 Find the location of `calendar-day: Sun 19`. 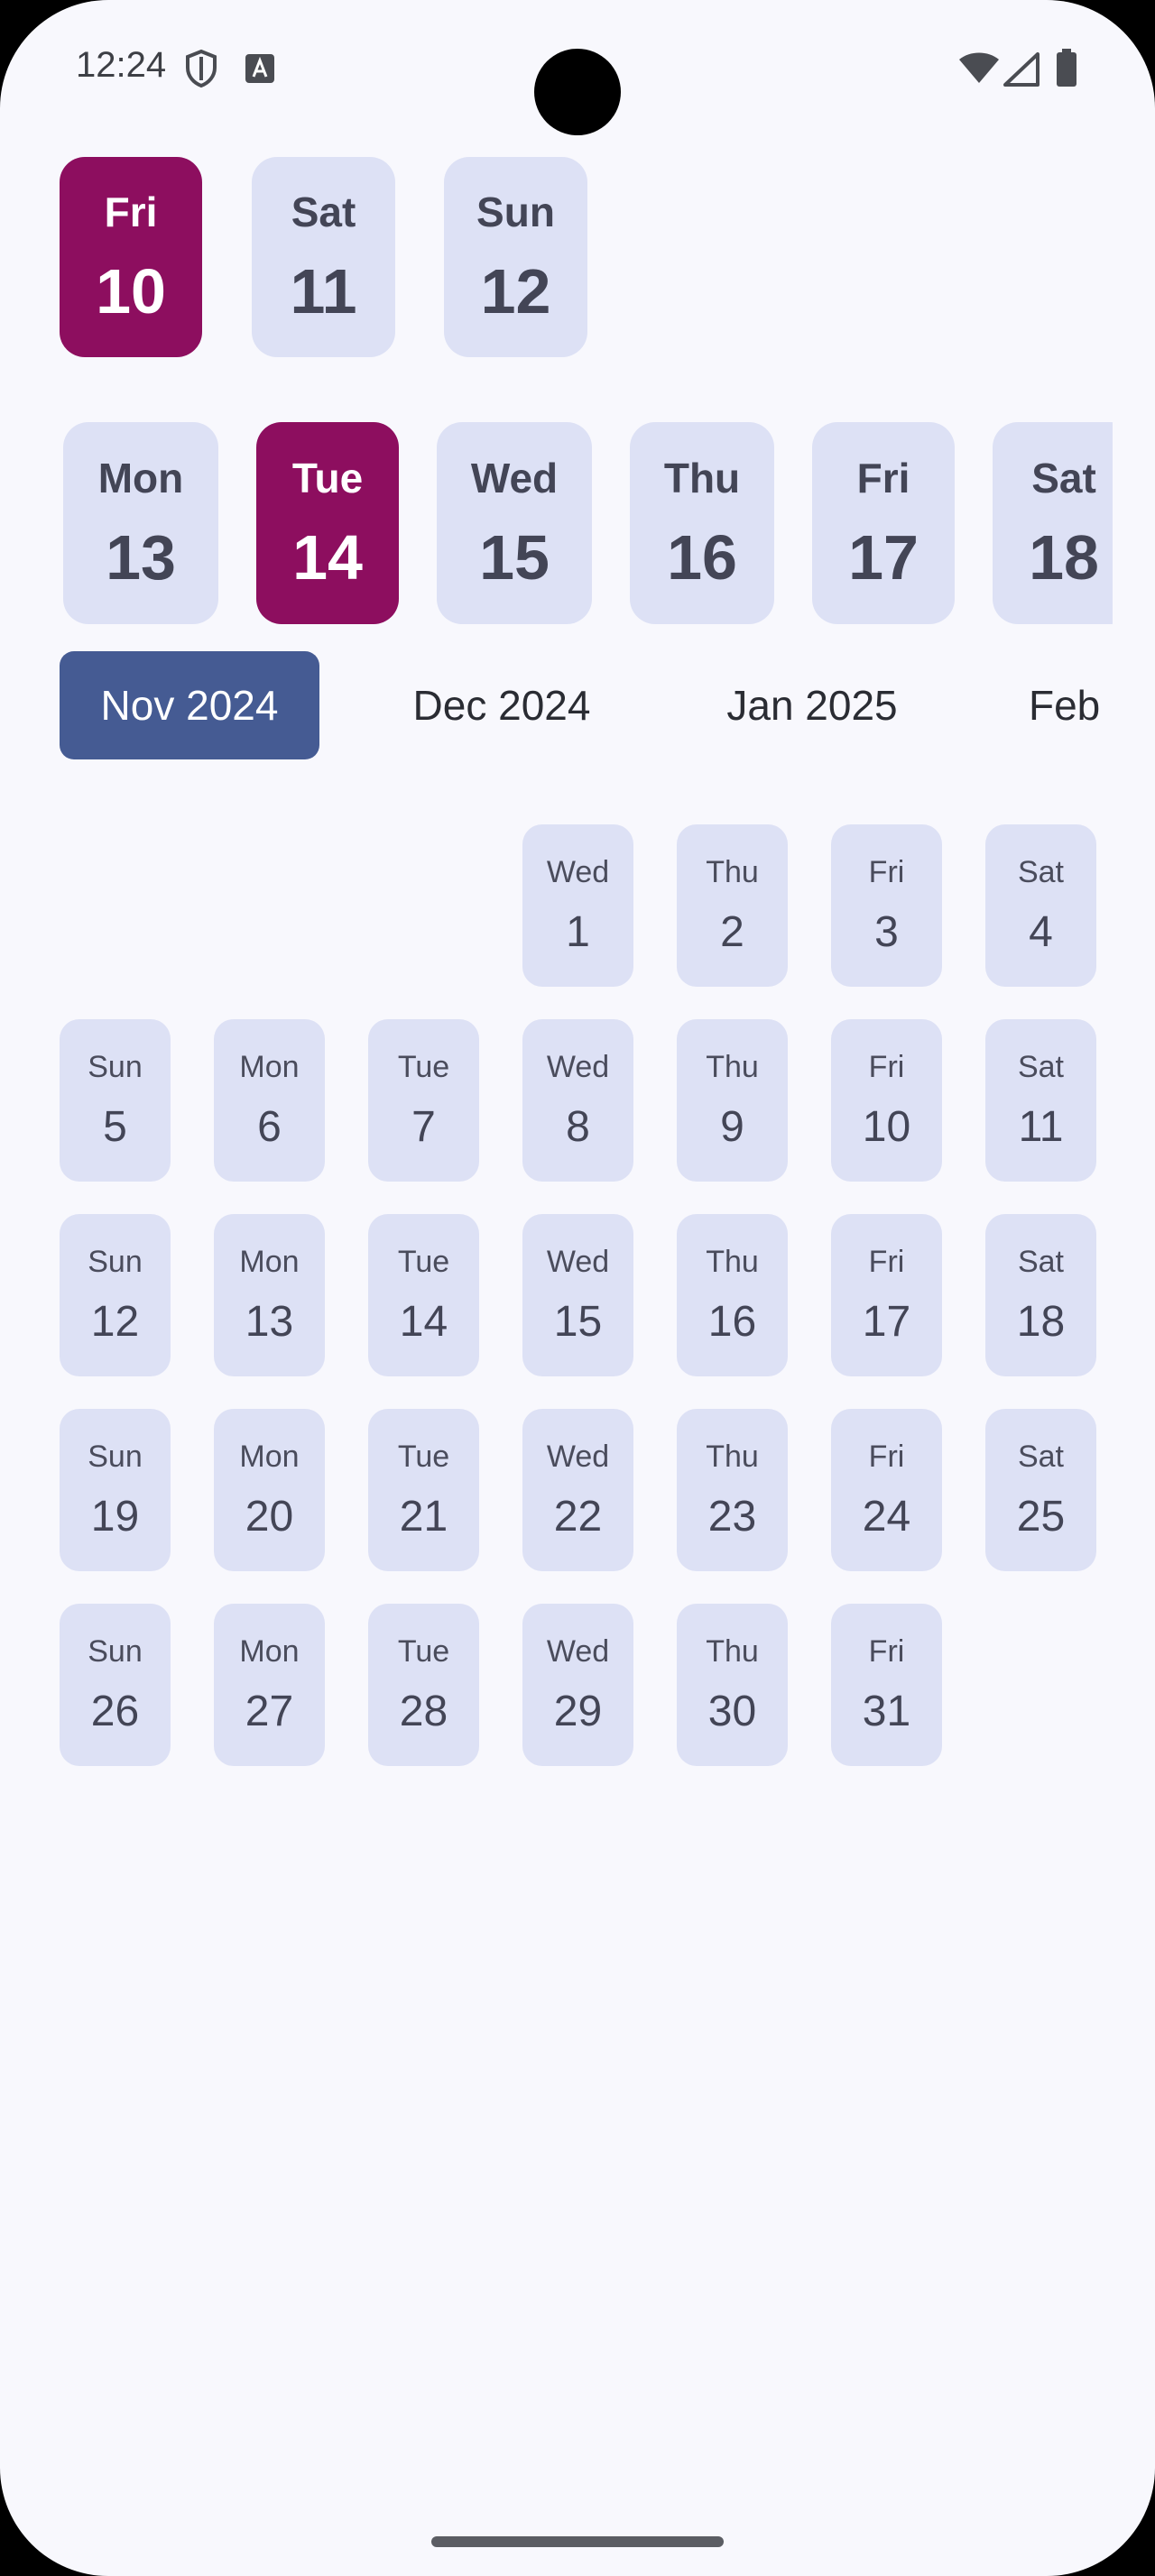

calendar-day: Sun 19 is located at coordinates (115, 1490).